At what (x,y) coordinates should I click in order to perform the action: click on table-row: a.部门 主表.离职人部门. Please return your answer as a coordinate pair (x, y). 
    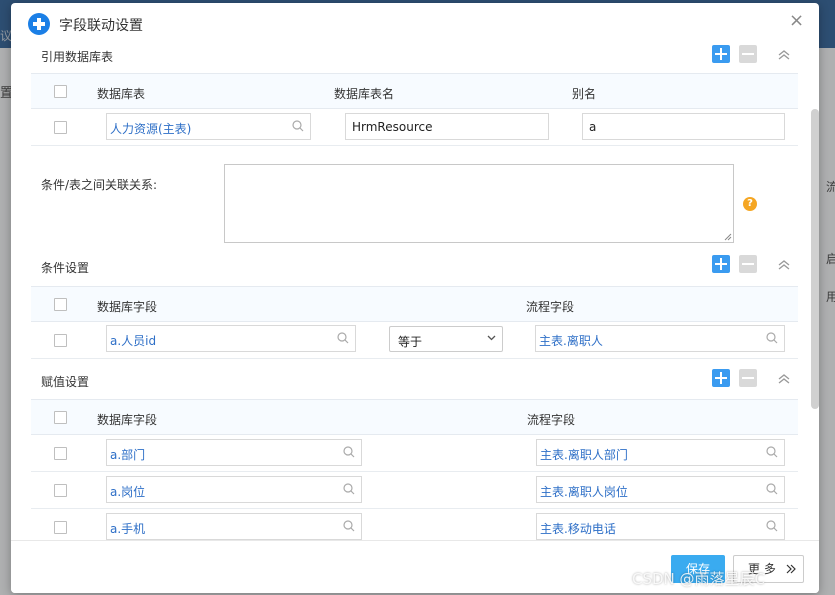
    Looking at the image, I should click on (414, 453).